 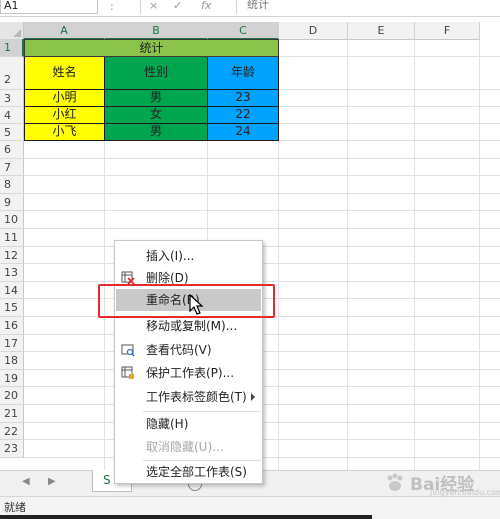 I want to click on cancel-icon: ×, so click(x=153, y=6).